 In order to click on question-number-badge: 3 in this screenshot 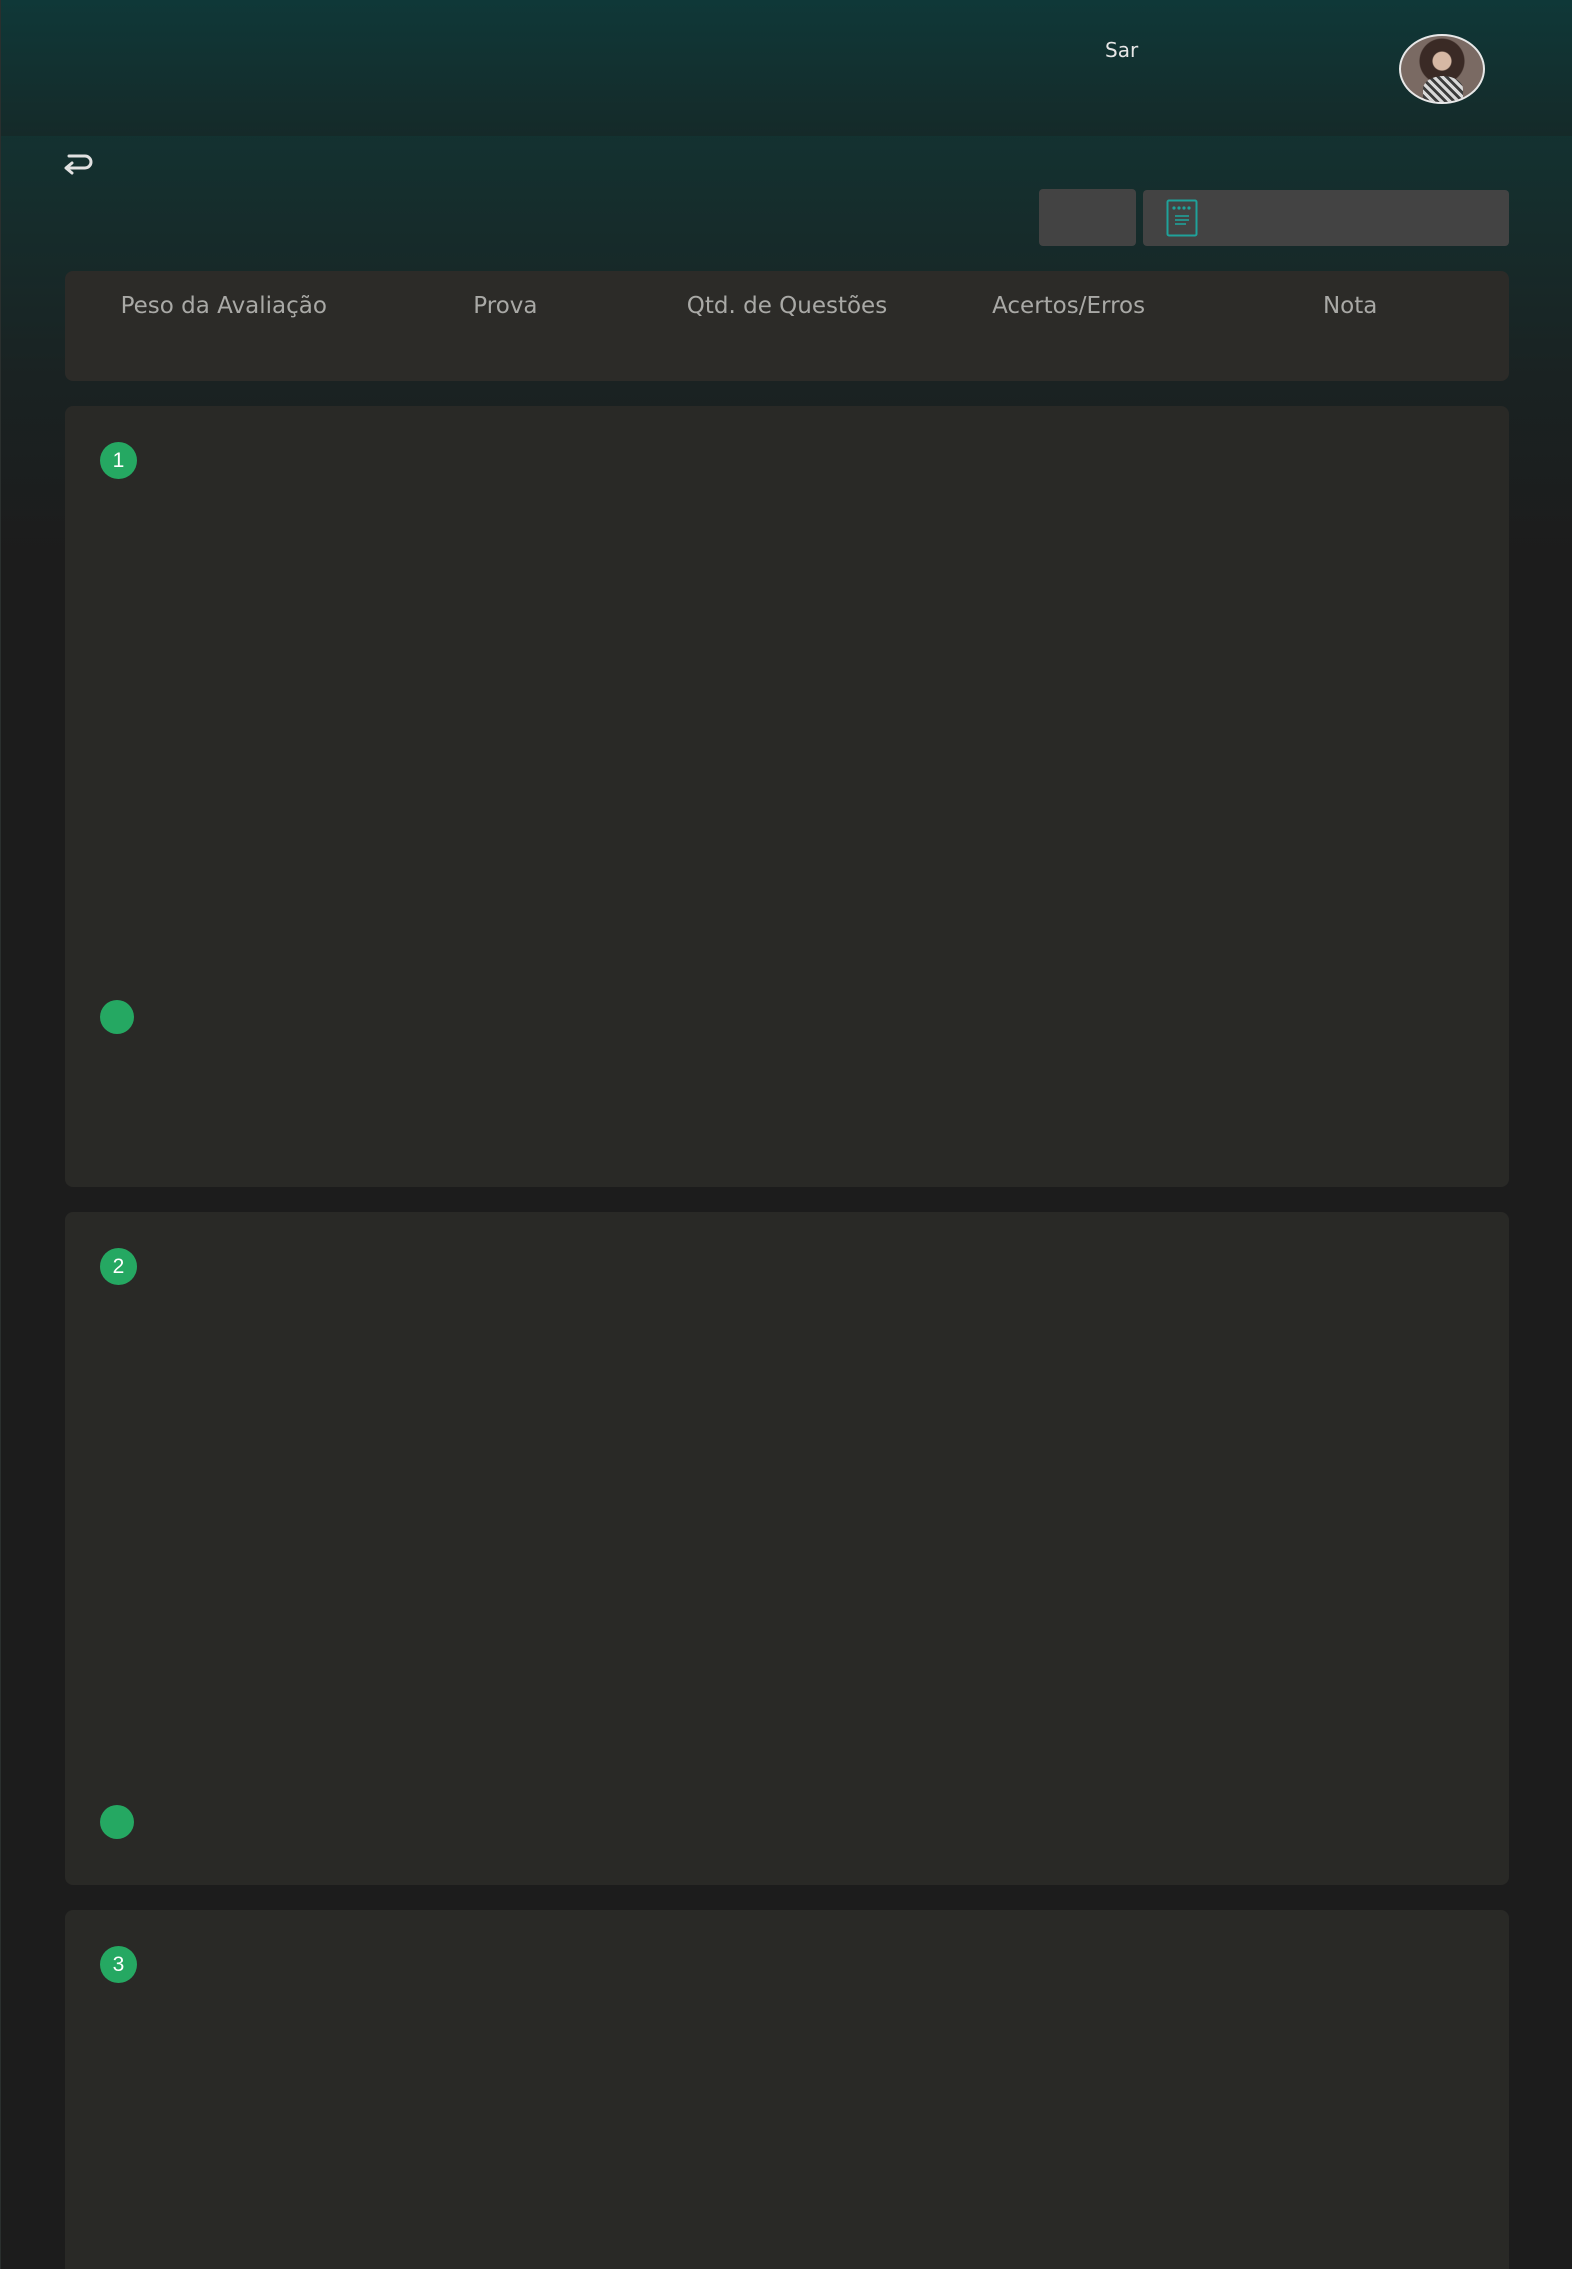, I will do `click(118, 1964)`.